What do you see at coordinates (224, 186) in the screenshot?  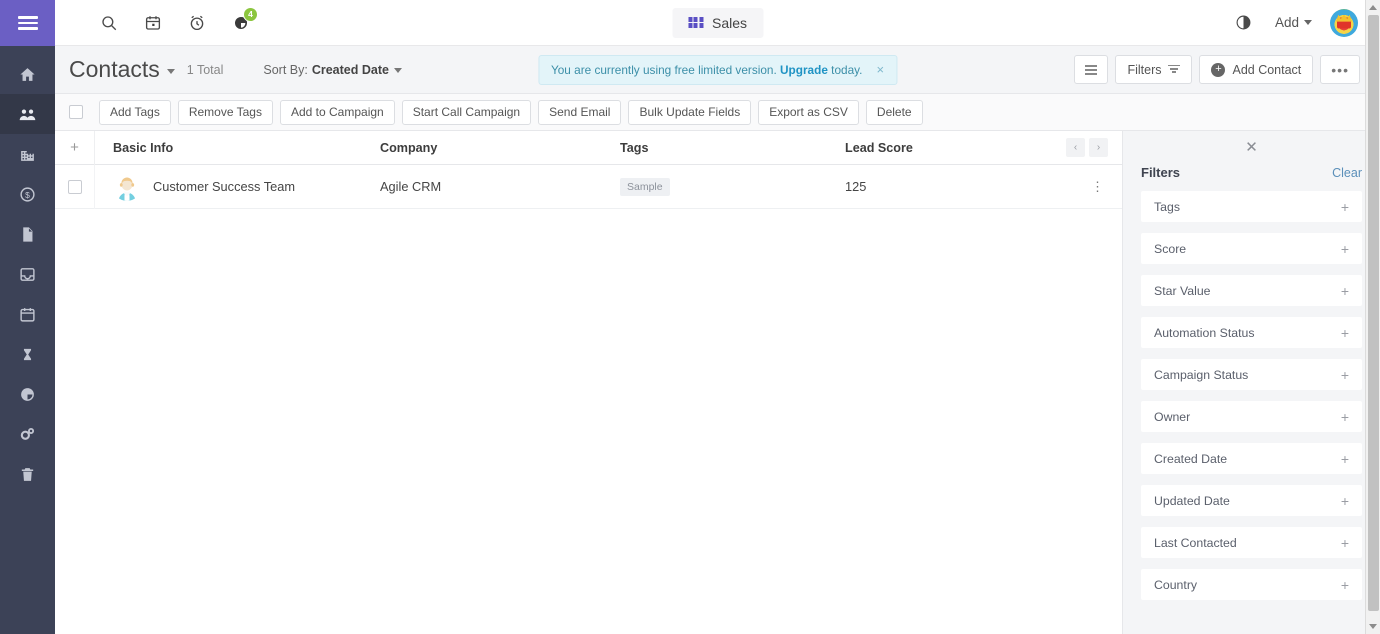 I see `contact-name: Customer Success Team` at bounding box center [224, 186].